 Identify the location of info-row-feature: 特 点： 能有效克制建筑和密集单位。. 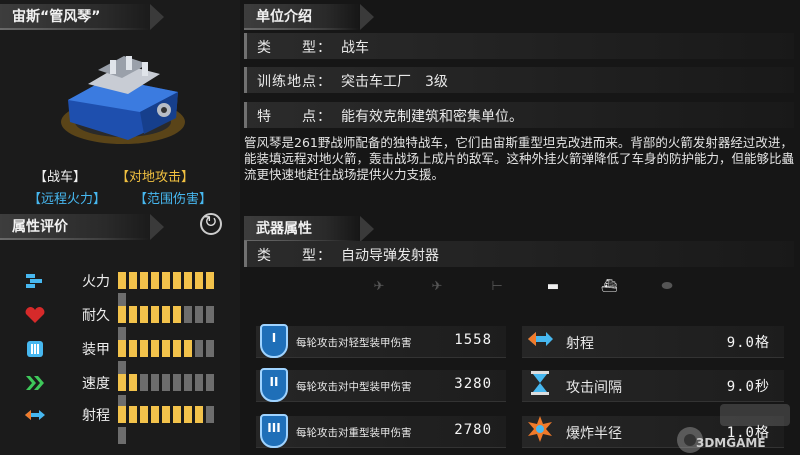
(519, 115).